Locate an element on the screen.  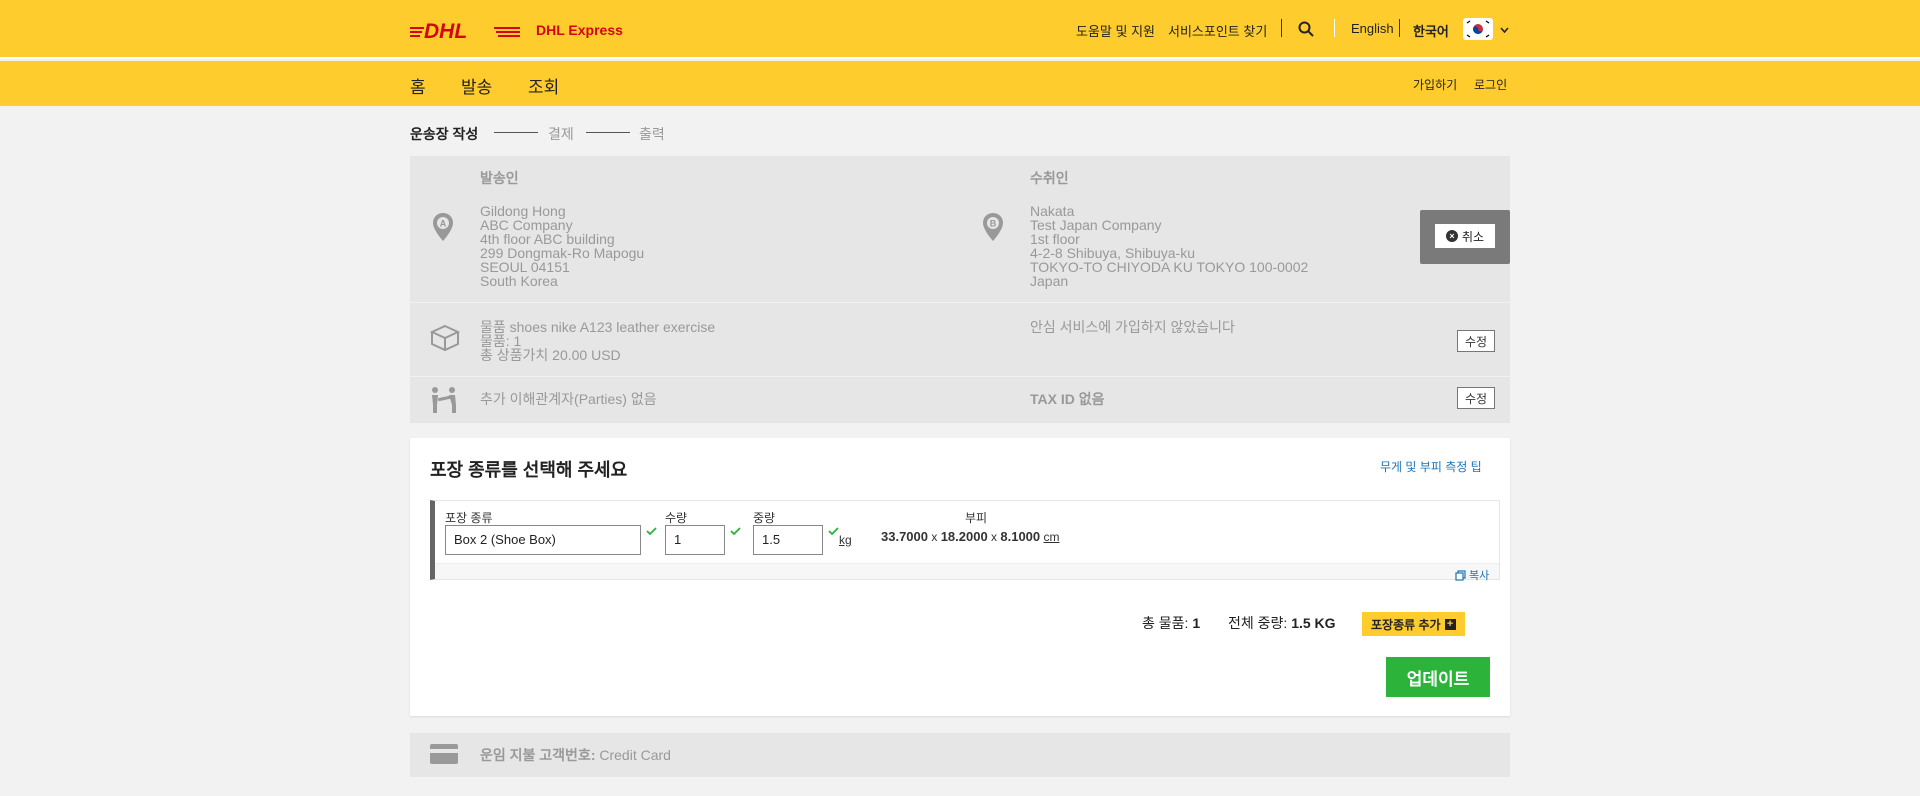
help-support-link: 도움말 및 지원 is located at coordinates (1115, 30).